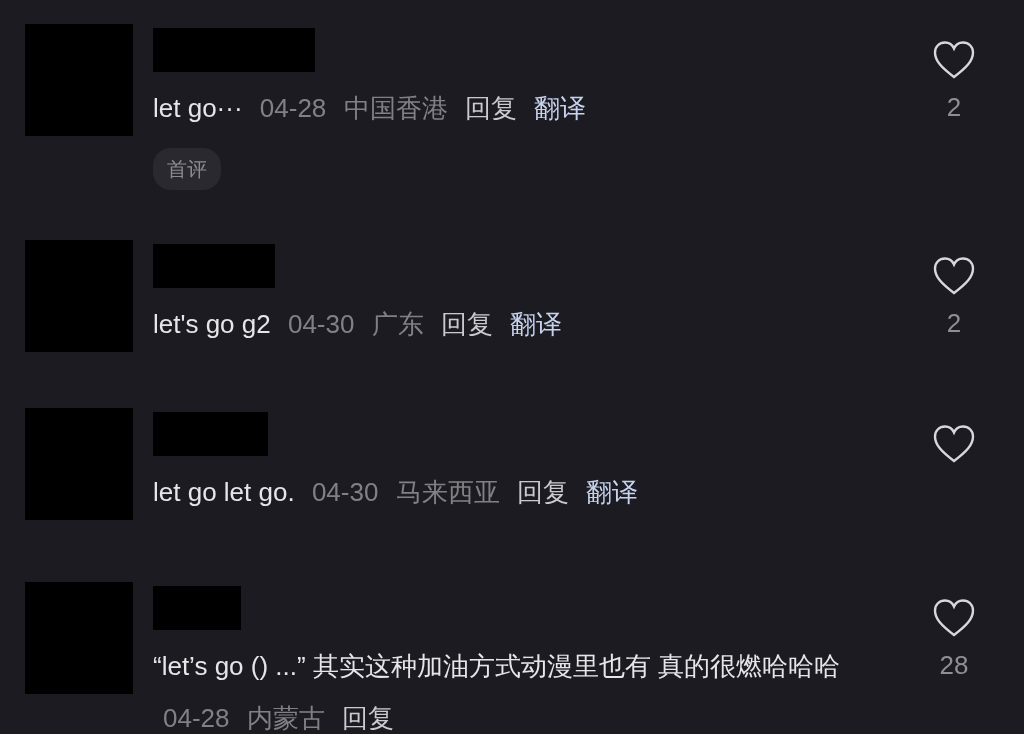 This screenshot has width=1024, height=734. Describe the element at coordinates (397, 324) in the screenshot. I see `comment-location: 广东` at that location.